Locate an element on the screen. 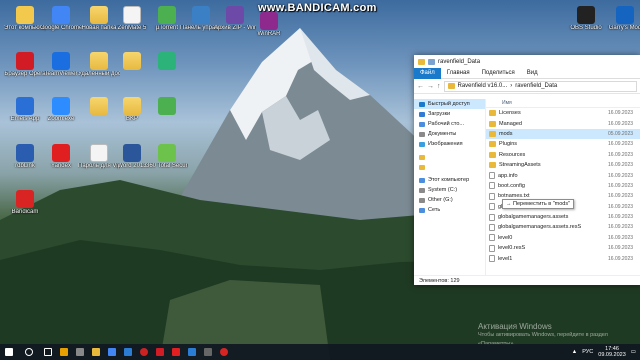  folder-icon is located at coordinates (492, 123).